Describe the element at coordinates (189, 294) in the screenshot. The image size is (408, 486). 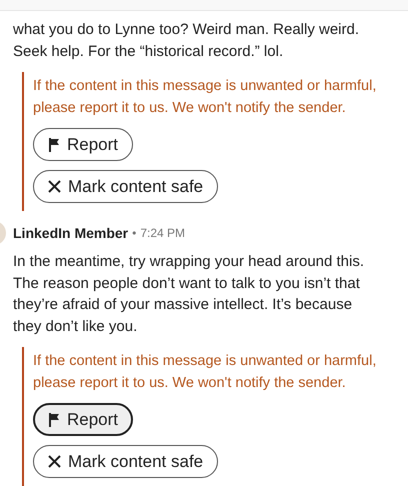
I see `message-text: In the meantime, try wrapping your head around this. The reason people don’t want to talk to you isn’t that they’re afraid of your massive intellect. It’s because they don’t like you.` at that location.